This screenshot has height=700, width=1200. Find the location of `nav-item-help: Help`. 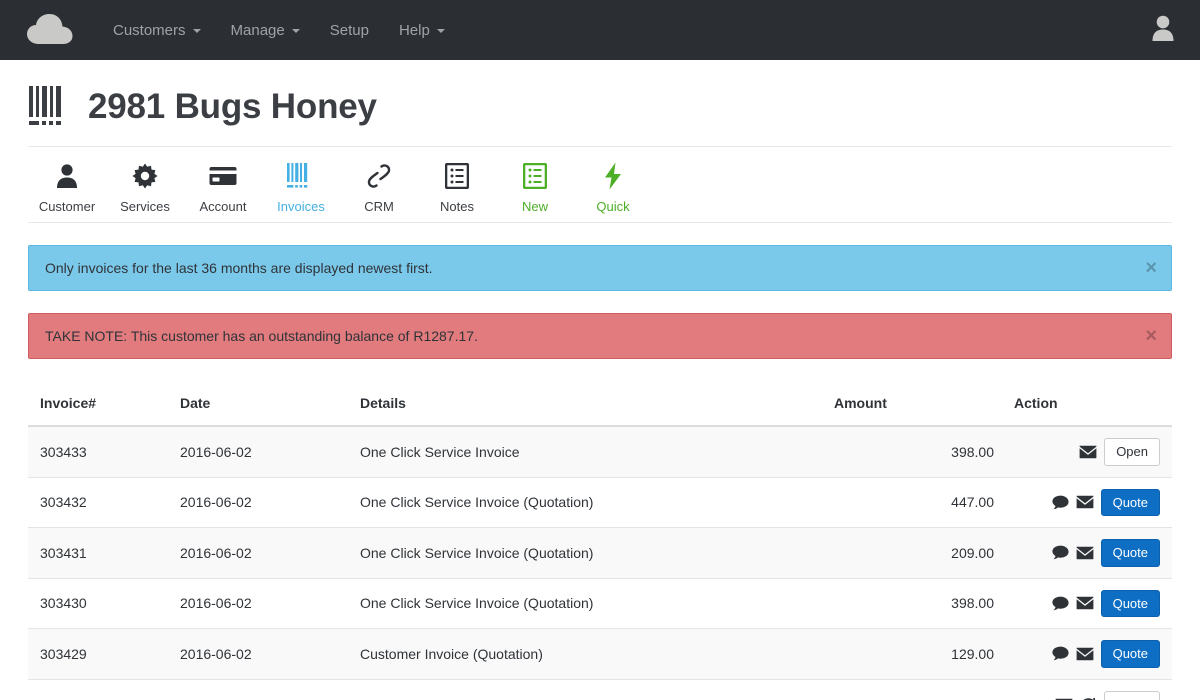

nav-item-help: Help is located at coordinates (422, 30).